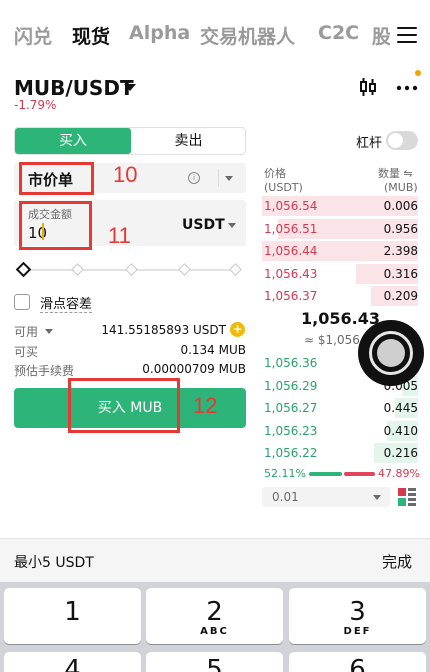  I want to click on bid-row: 1,056.23 0.410, so click(340, 431).